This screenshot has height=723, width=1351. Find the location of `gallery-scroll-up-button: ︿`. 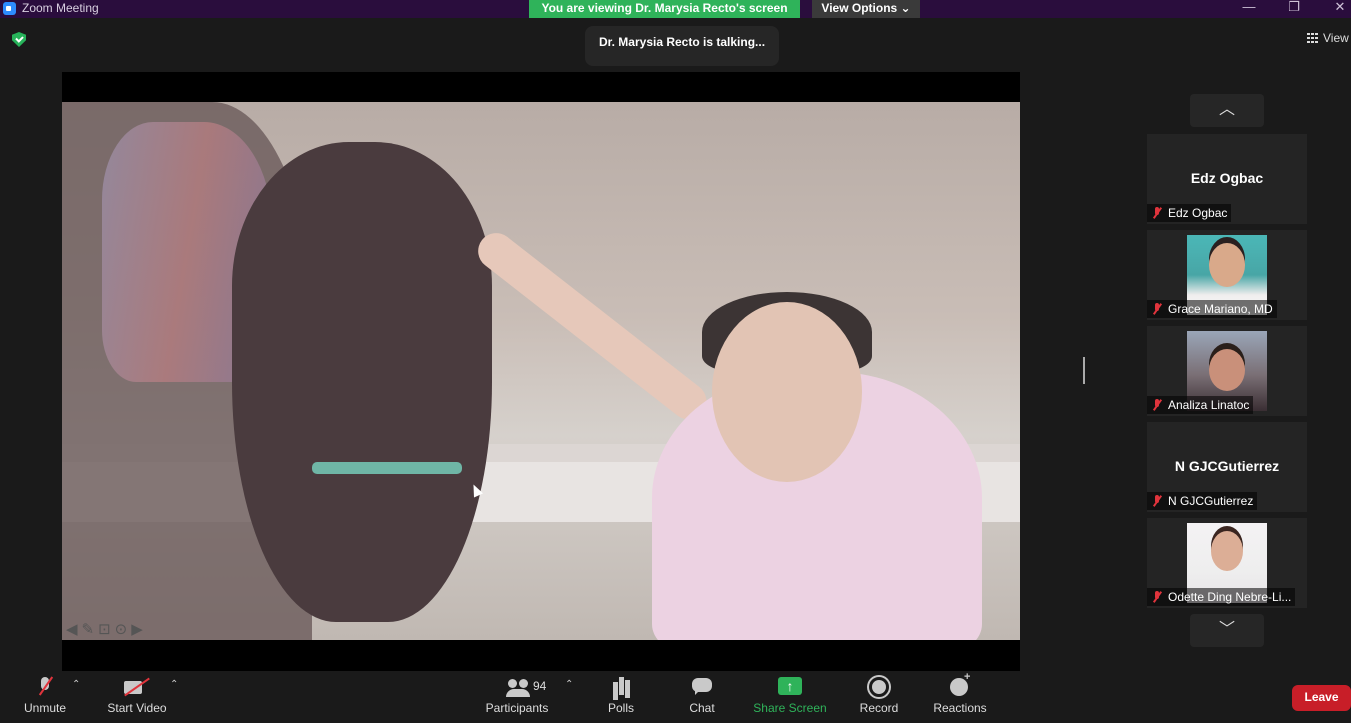

gallery-scroll-up-button: ︿ is located at coordinates (1227, 110).